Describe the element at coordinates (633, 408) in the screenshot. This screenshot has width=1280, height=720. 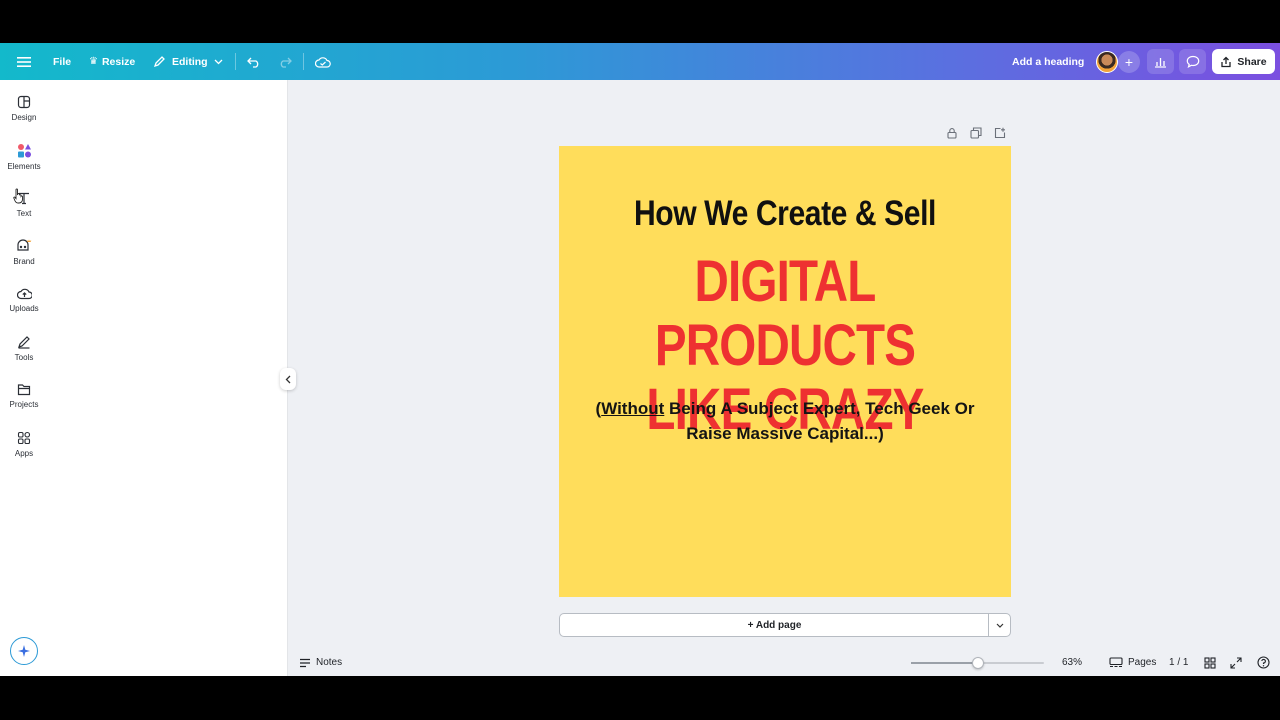
I see `subheadline-underlined: Without` at that location.